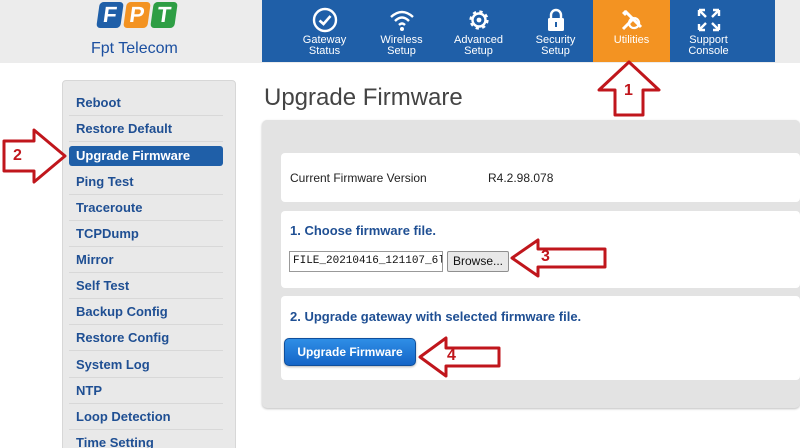 The width and height of the screenshot is (800, 448). I want to click on tools-icon, so click(632, 20).